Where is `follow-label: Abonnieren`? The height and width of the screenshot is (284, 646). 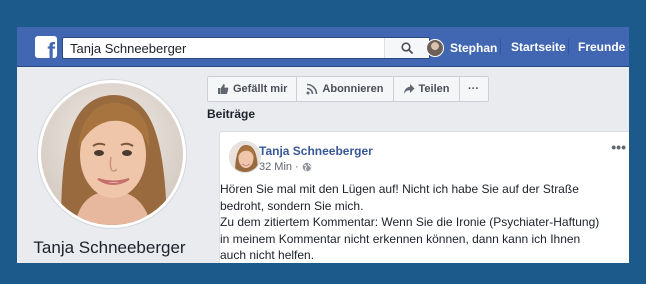
follow-label: Abonnieren is located at coordinates (353, 89).